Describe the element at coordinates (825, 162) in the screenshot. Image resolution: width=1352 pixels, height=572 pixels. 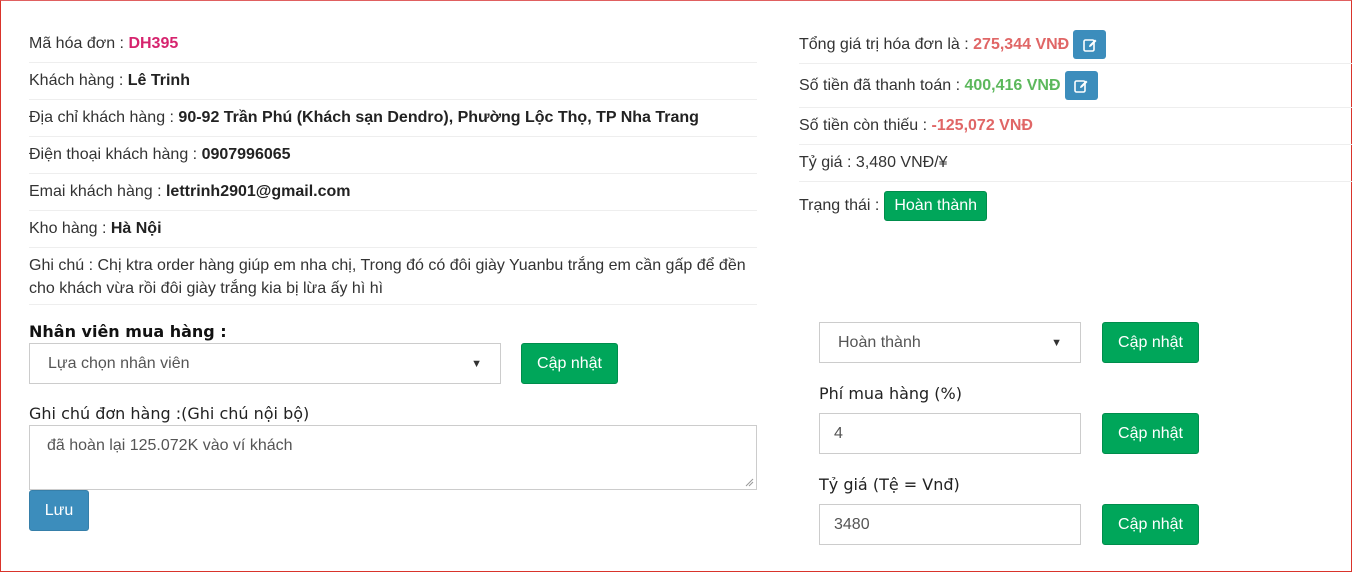
I see `rate-label: Tỷ giá :` at that location.